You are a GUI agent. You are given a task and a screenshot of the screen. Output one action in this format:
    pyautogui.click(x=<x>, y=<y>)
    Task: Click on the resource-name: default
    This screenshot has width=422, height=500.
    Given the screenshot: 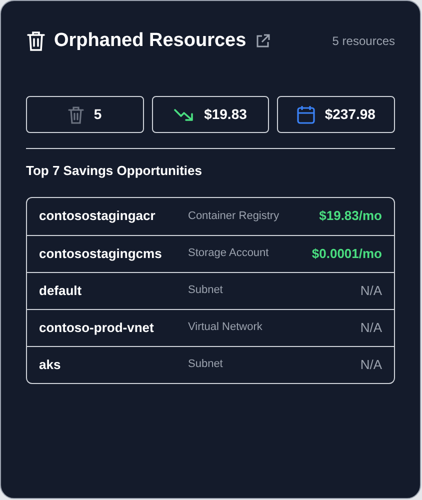 What is the action you would take?
    pyautogui.click(x=60, y=291)
    